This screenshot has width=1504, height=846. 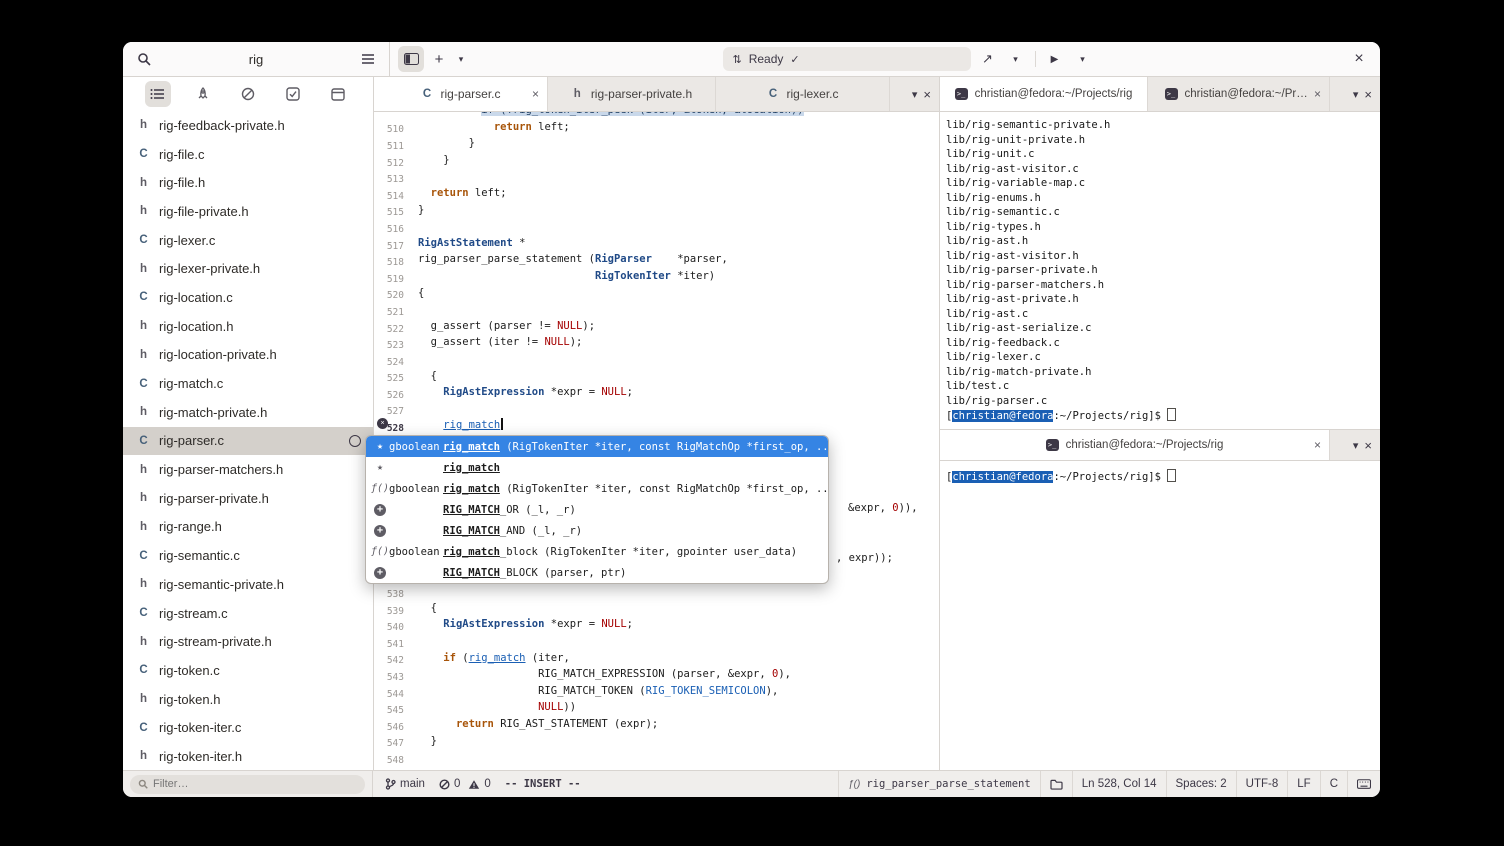 I want to click on language-button: C, so click(x=1333, y=784).